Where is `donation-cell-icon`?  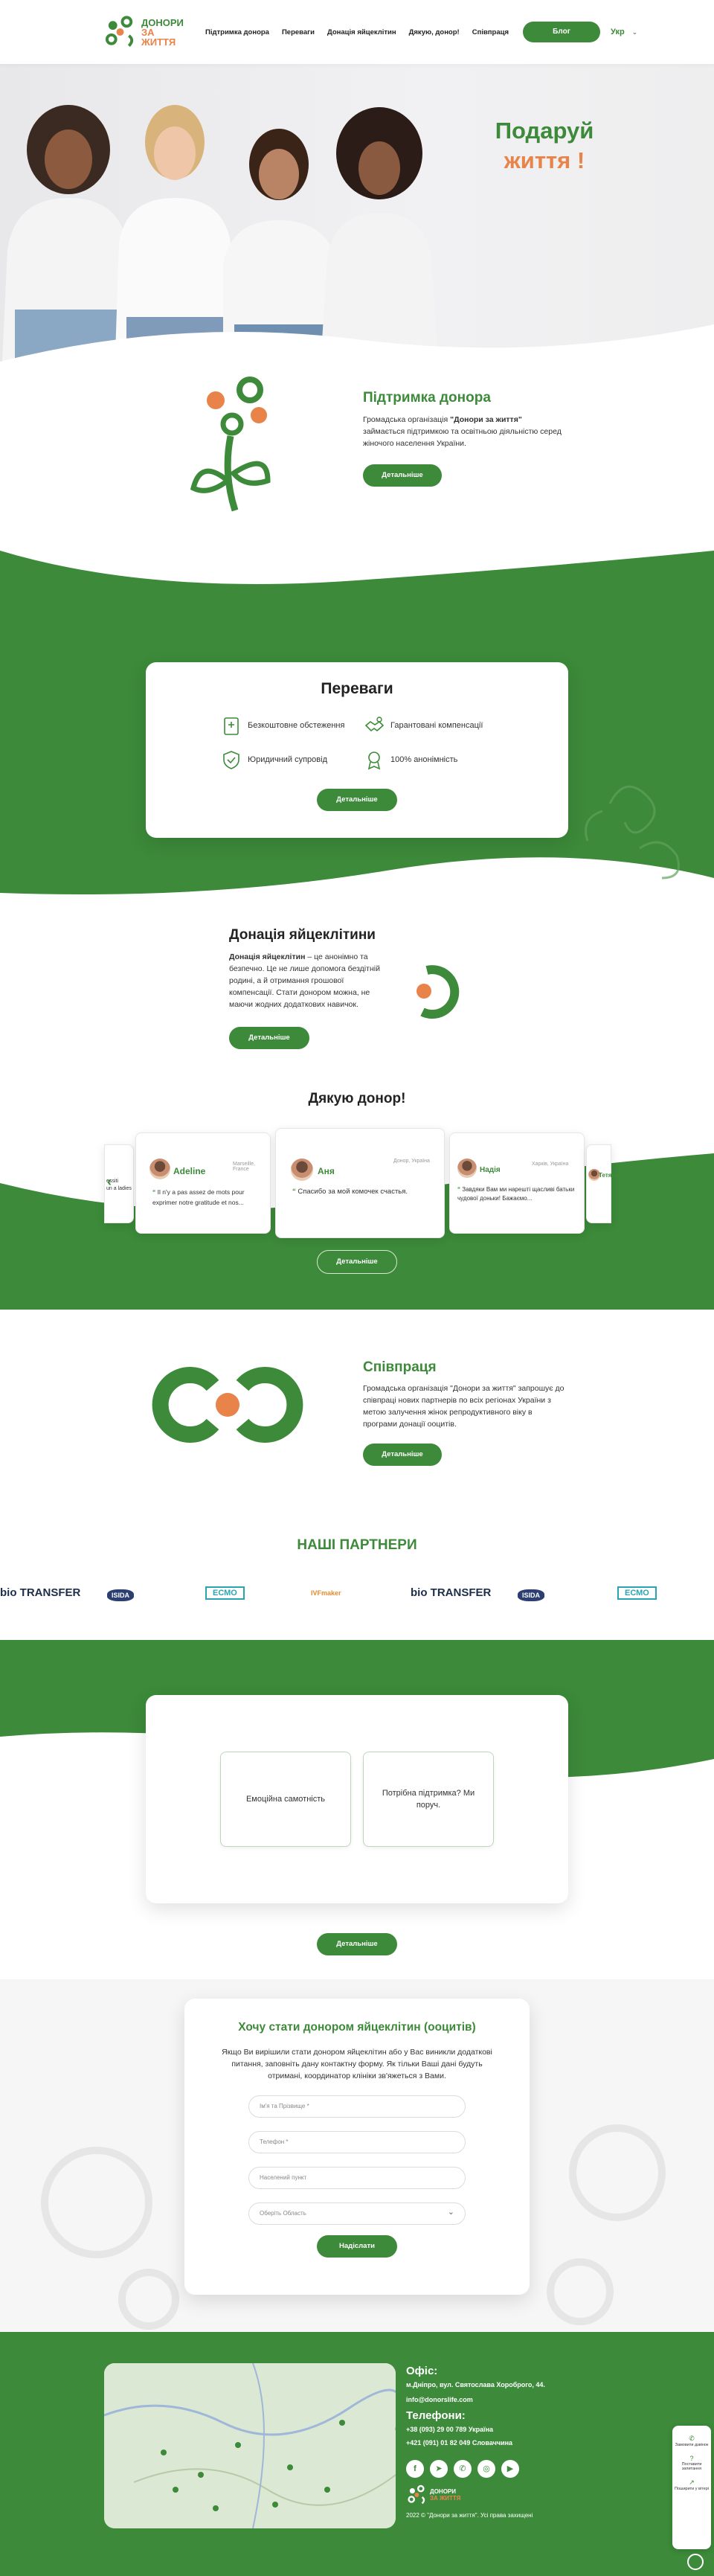 donation-cell-icon is located at coordinates (438, 992).